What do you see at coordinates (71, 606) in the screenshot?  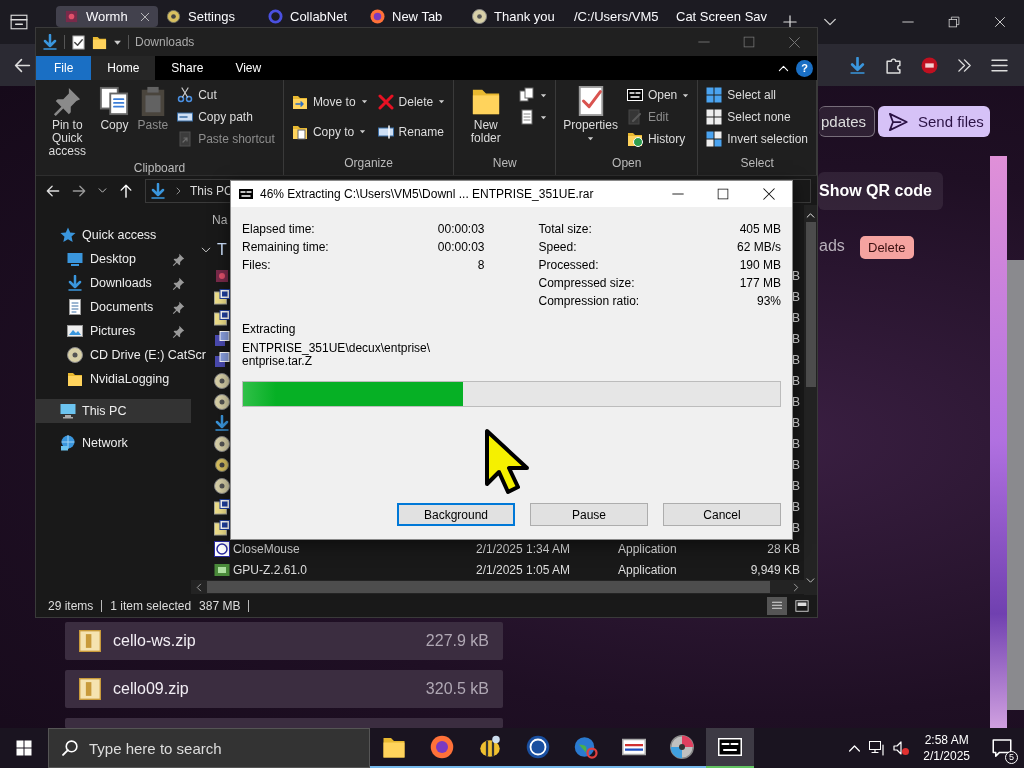 I see `item-count: 29 items` at bounding box center [71, 606].